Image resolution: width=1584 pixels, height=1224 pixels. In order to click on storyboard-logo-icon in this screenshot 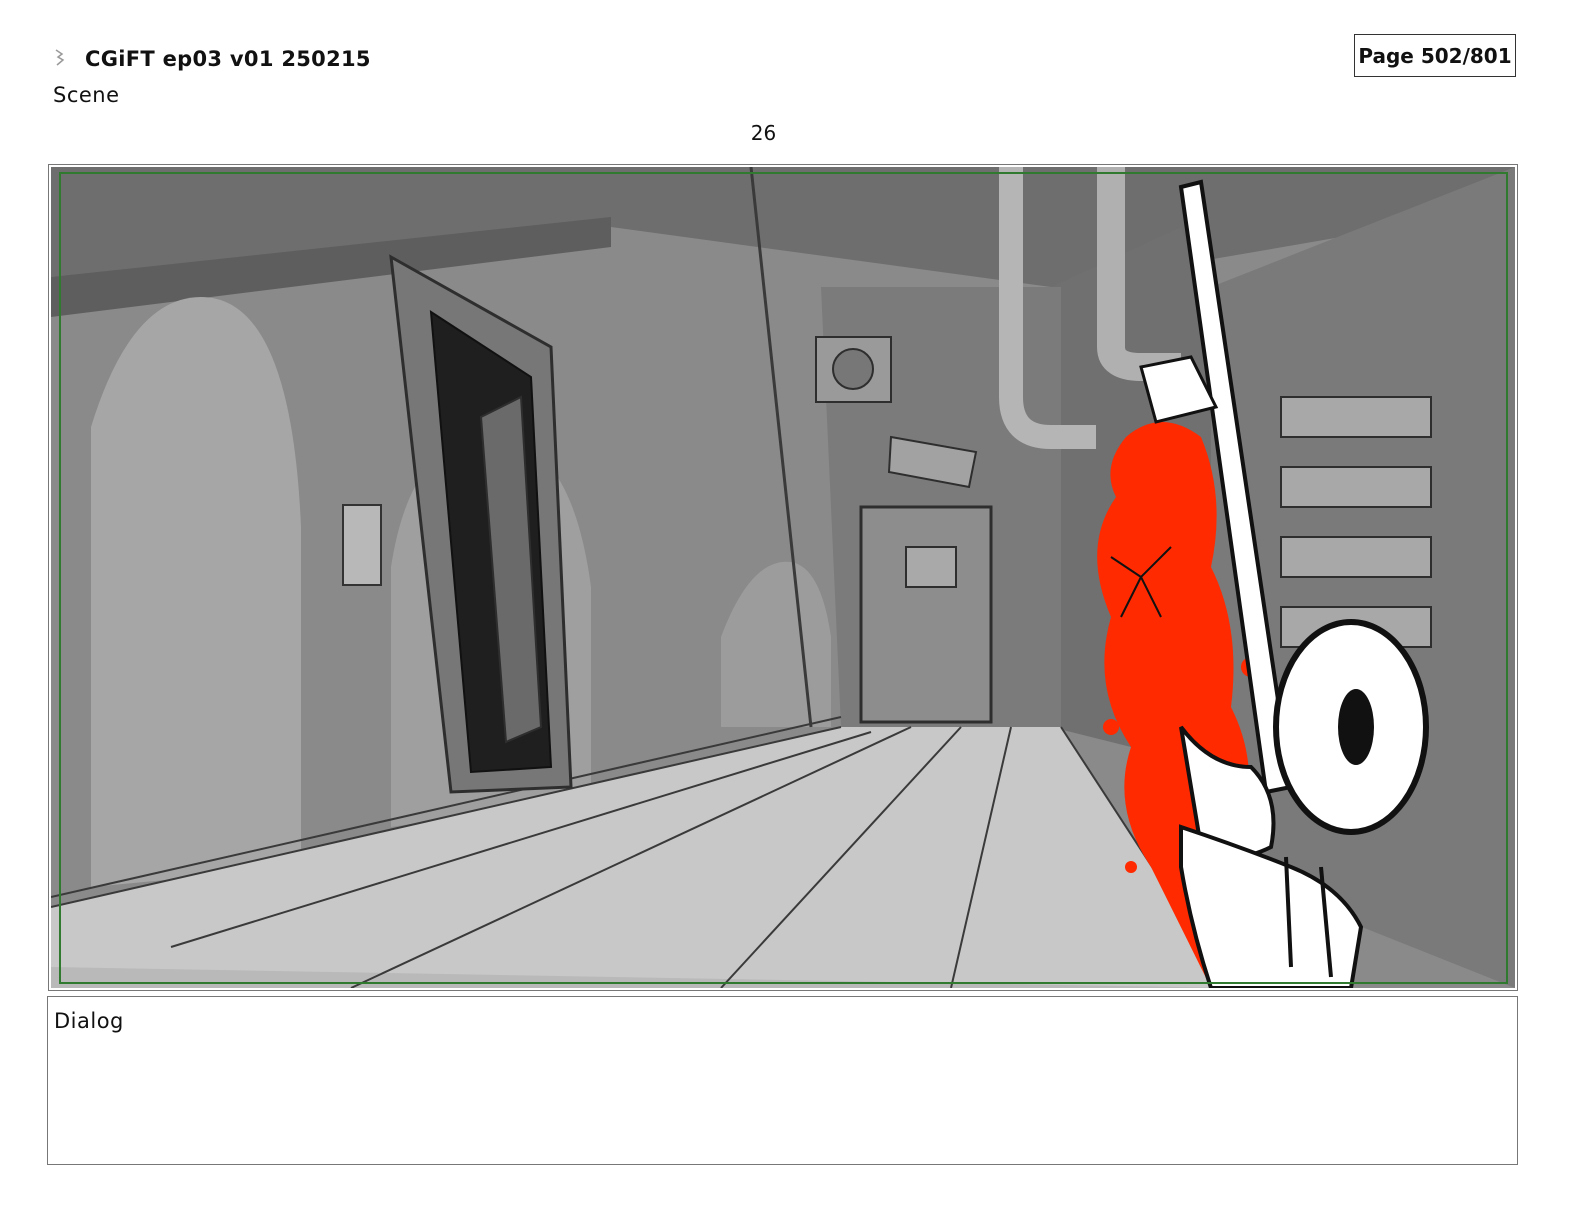, I will do `click(60, 57)`.